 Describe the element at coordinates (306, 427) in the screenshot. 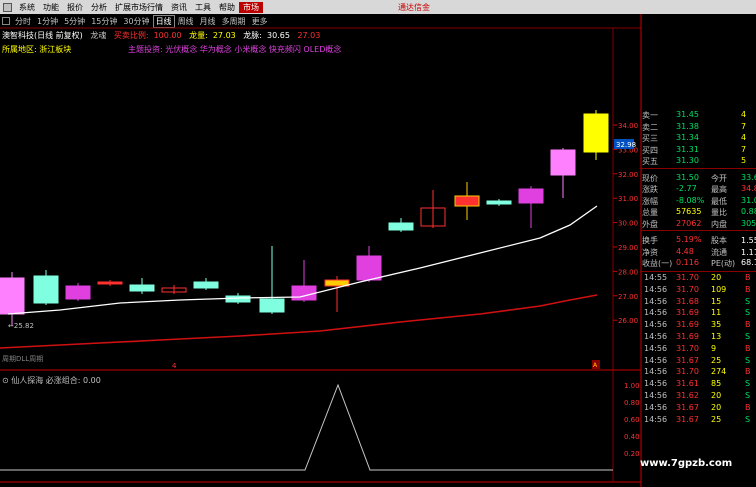

I see `indicator-line` at that location.